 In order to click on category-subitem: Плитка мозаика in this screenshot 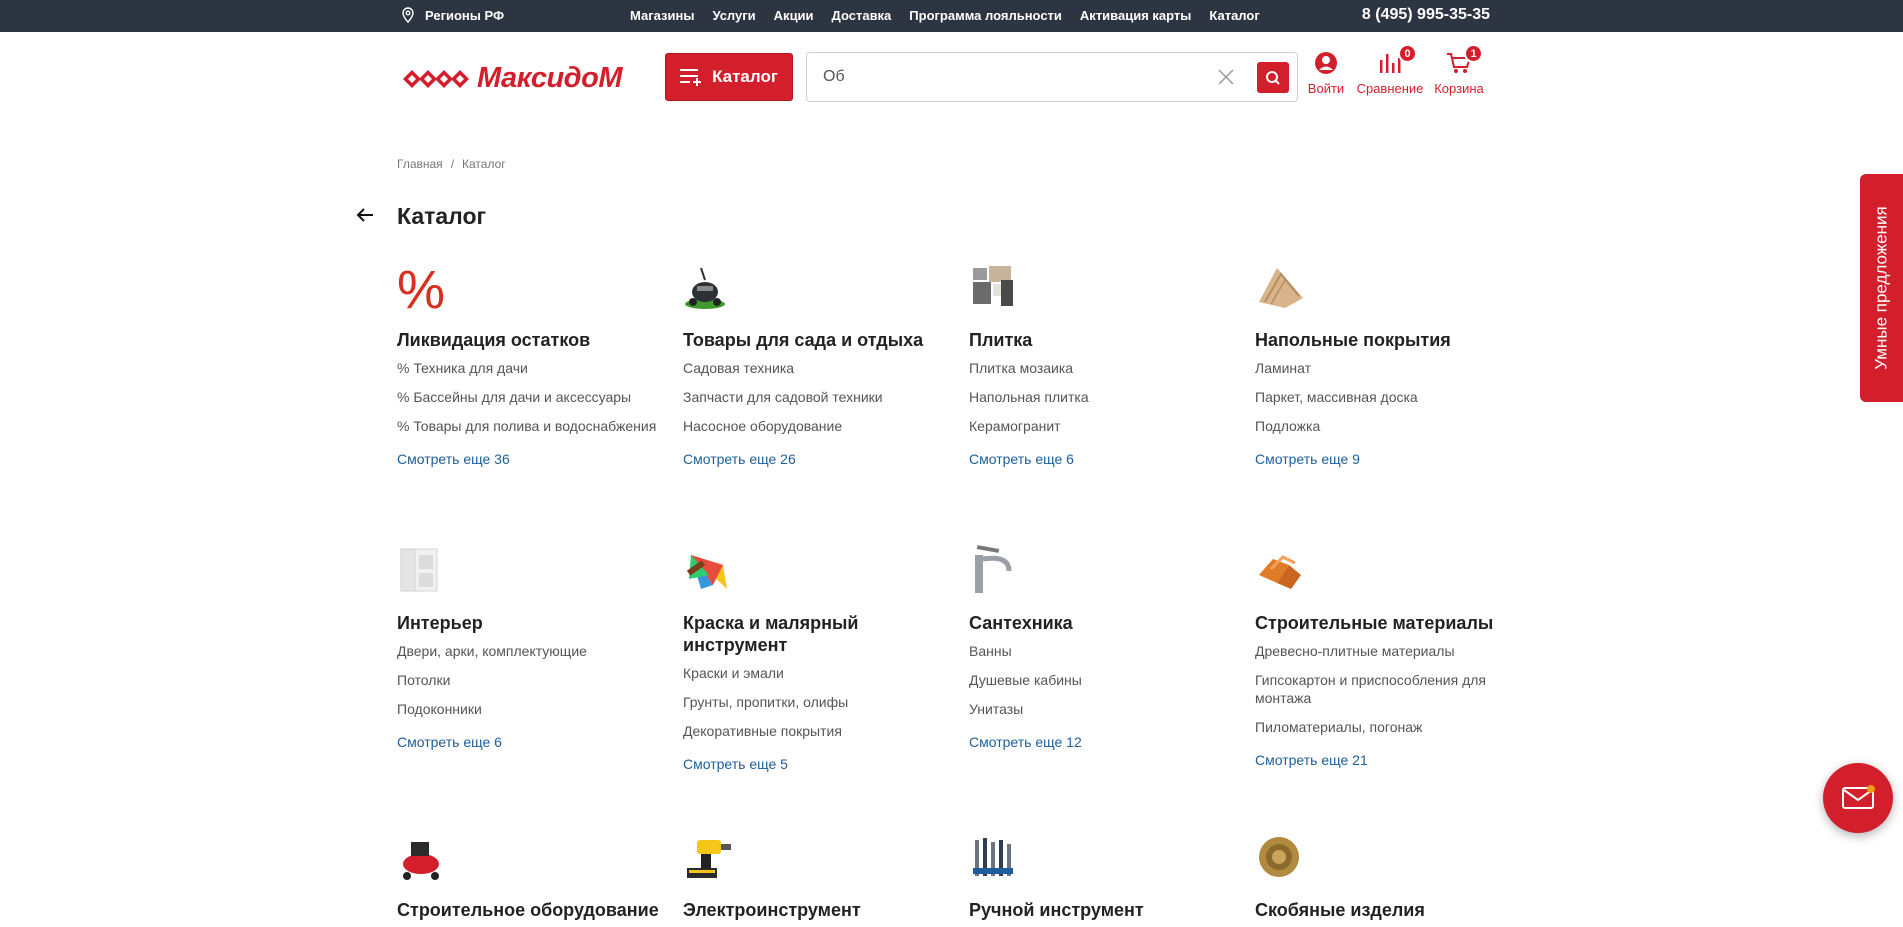, I will do `click(1104, 368)`.